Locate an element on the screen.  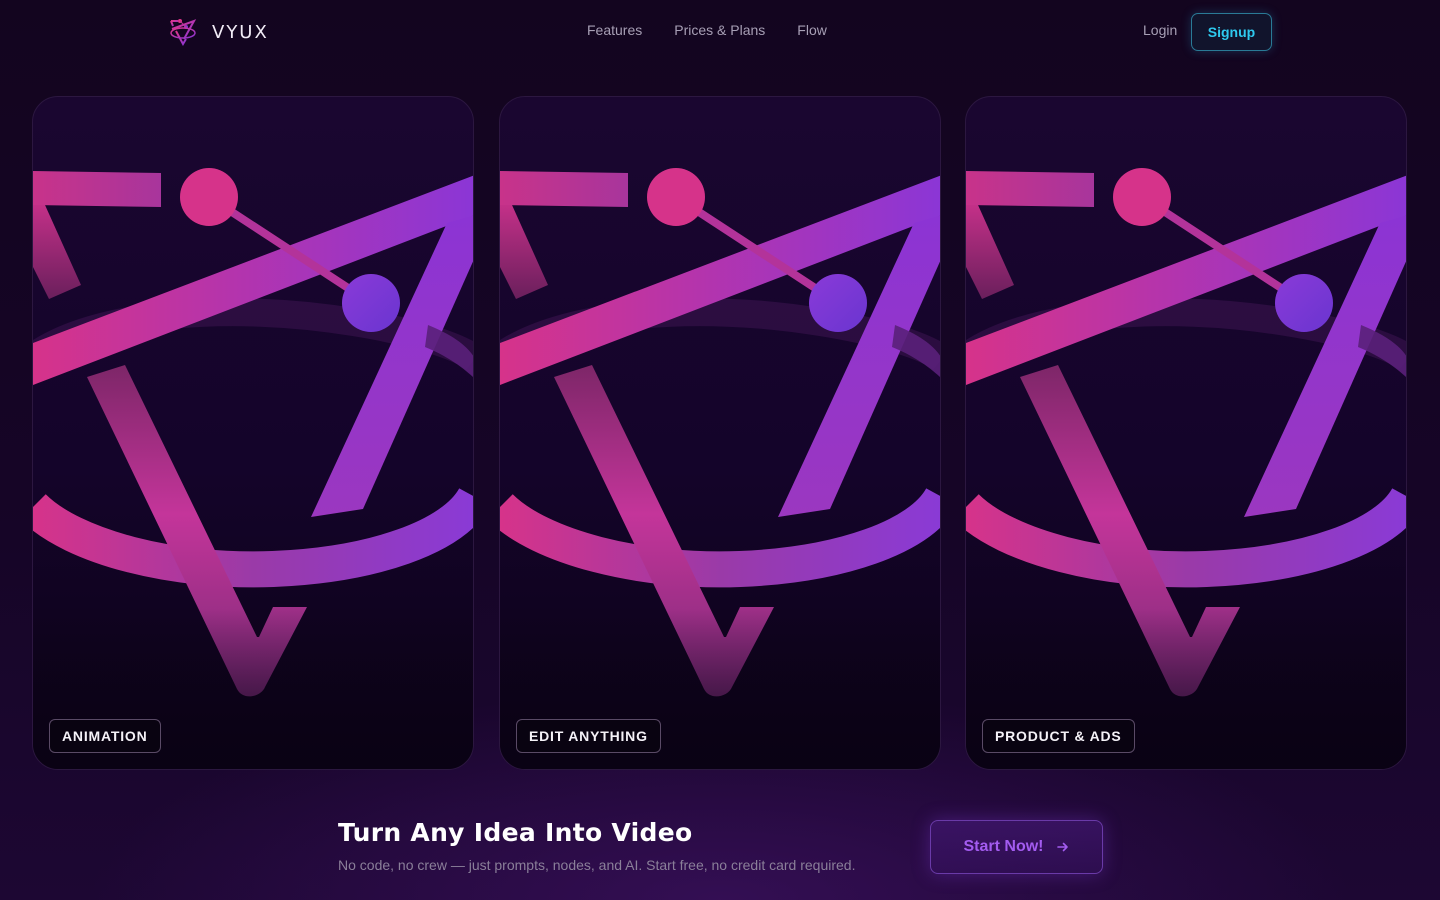
login-link: Login is located at coordinates (1160, 30).